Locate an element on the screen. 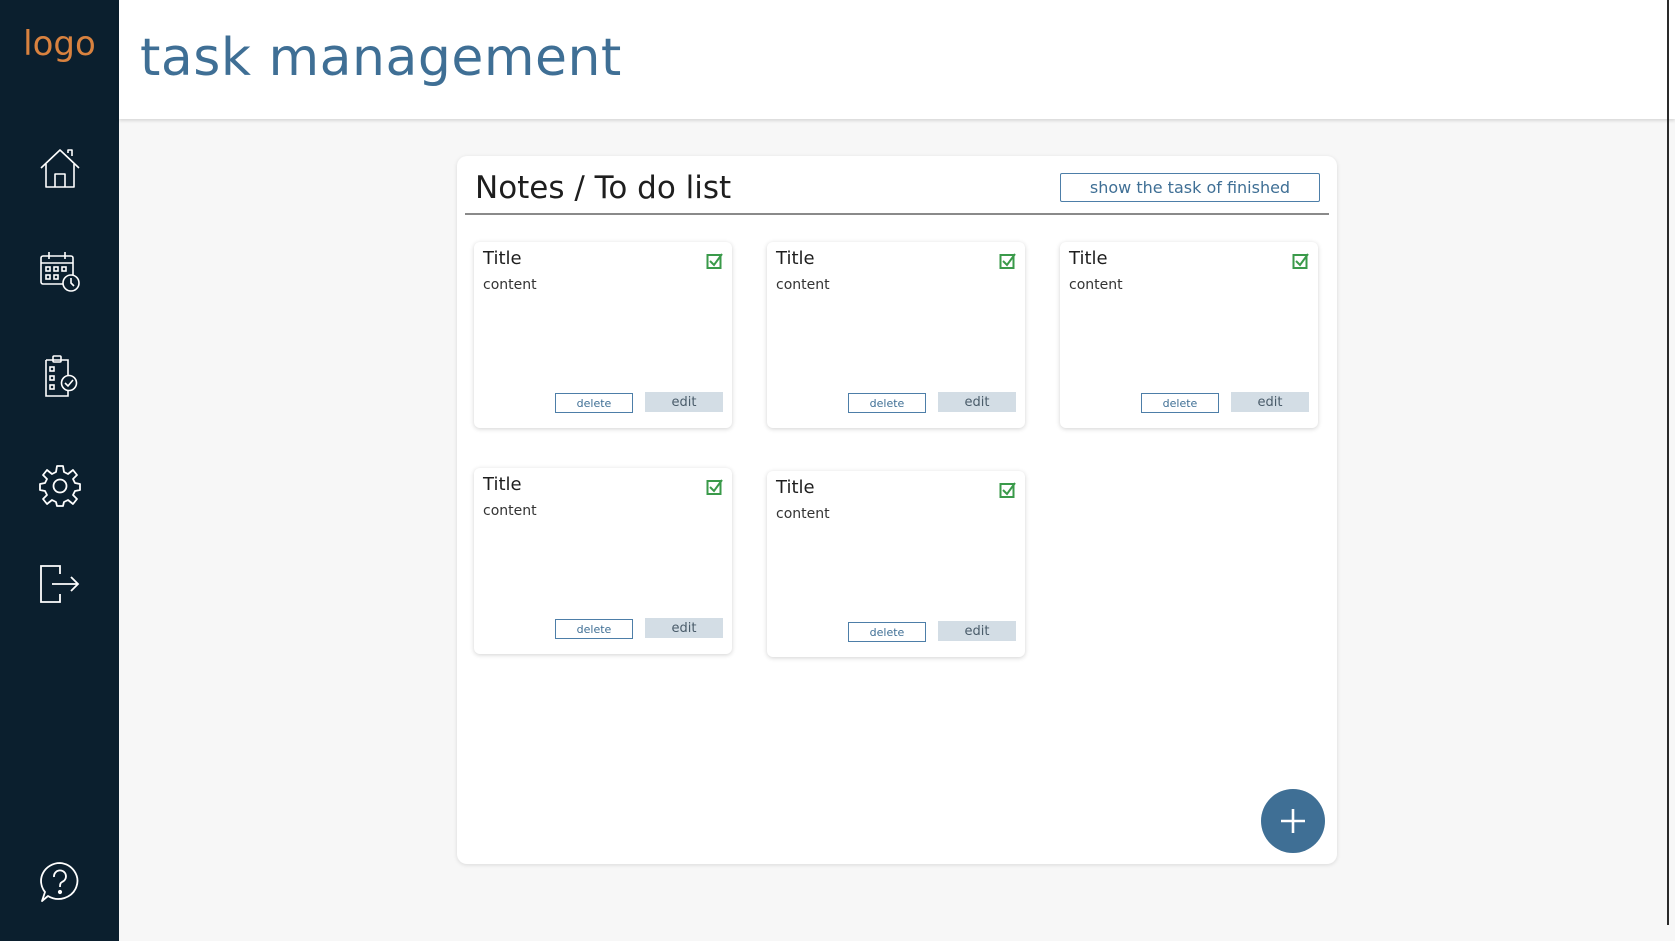 This screenshot has width=1675, height=941. show-finished-button: show the task of finished is located at coordinates (1190, 187).